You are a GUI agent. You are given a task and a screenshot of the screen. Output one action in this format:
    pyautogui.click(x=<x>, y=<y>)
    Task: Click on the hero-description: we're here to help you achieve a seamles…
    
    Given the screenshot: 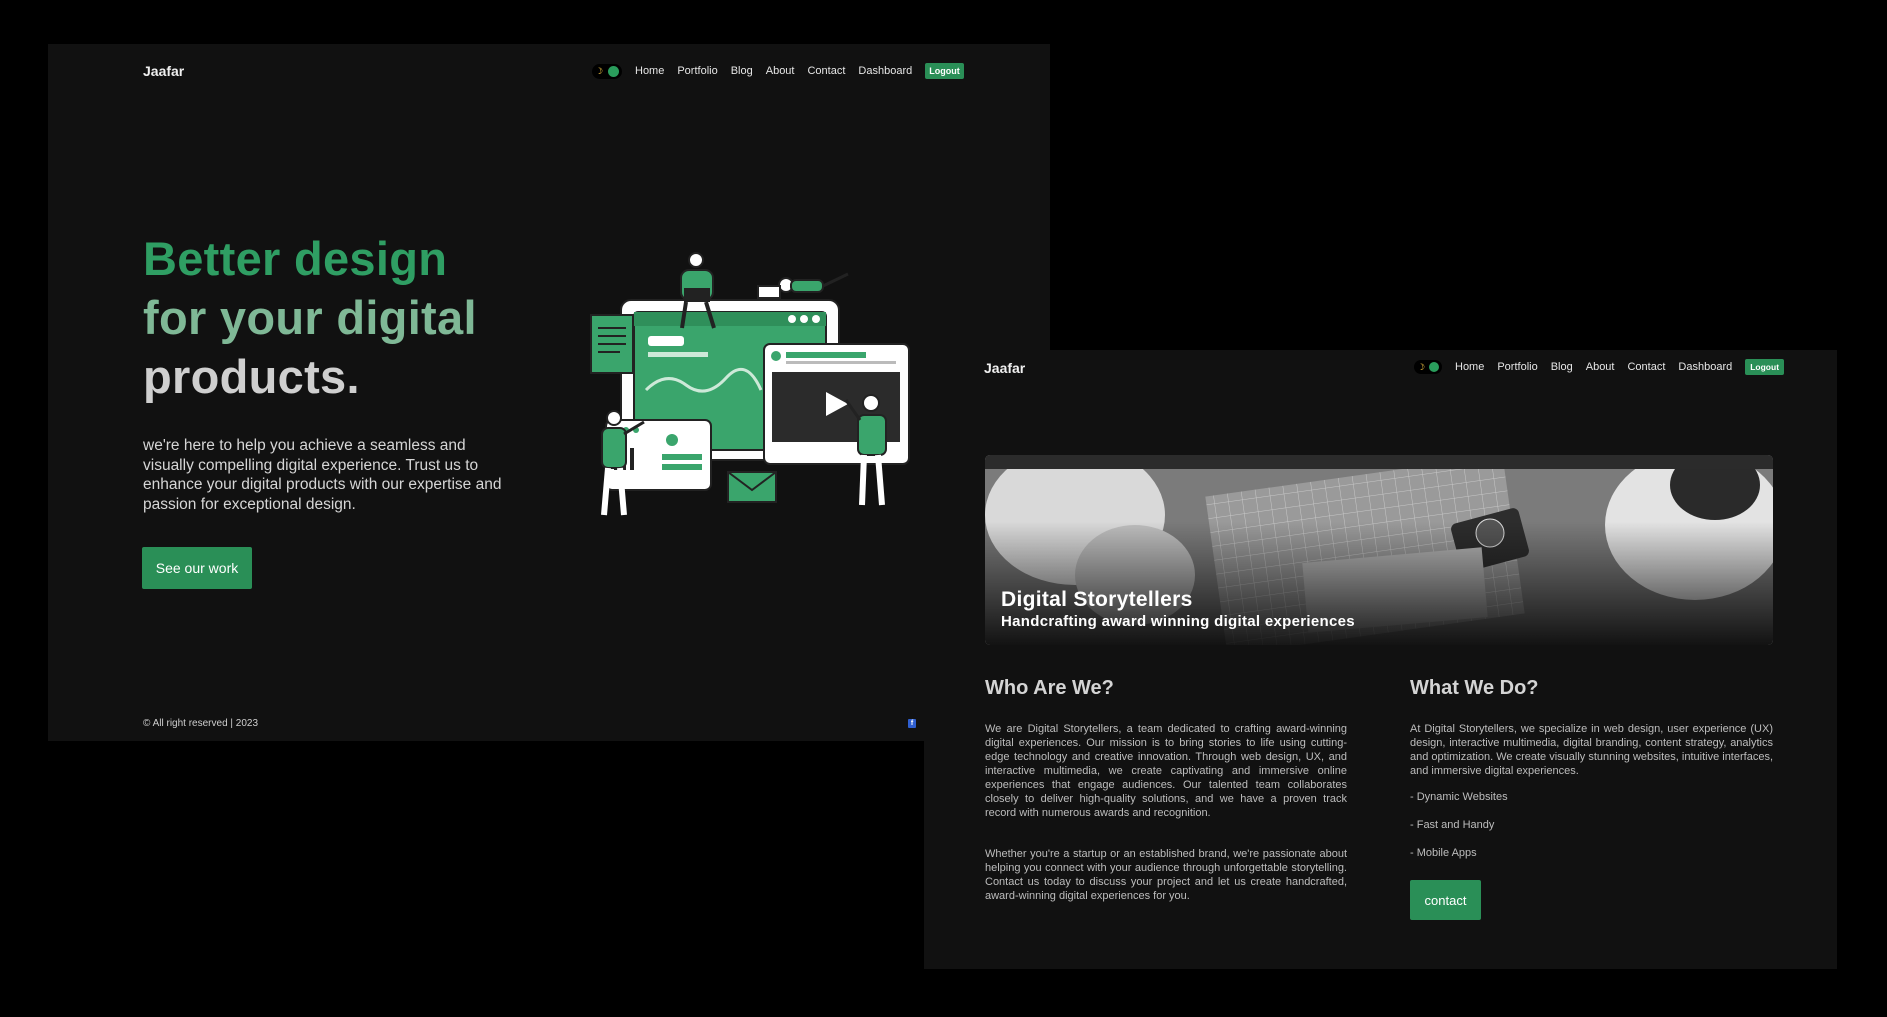 What is the action you would take?
    pyautogui.click(x=322, y=475)
    